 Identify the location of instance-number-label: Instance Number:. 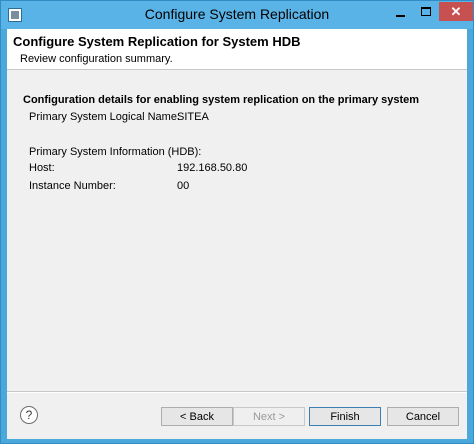
(72, 186).